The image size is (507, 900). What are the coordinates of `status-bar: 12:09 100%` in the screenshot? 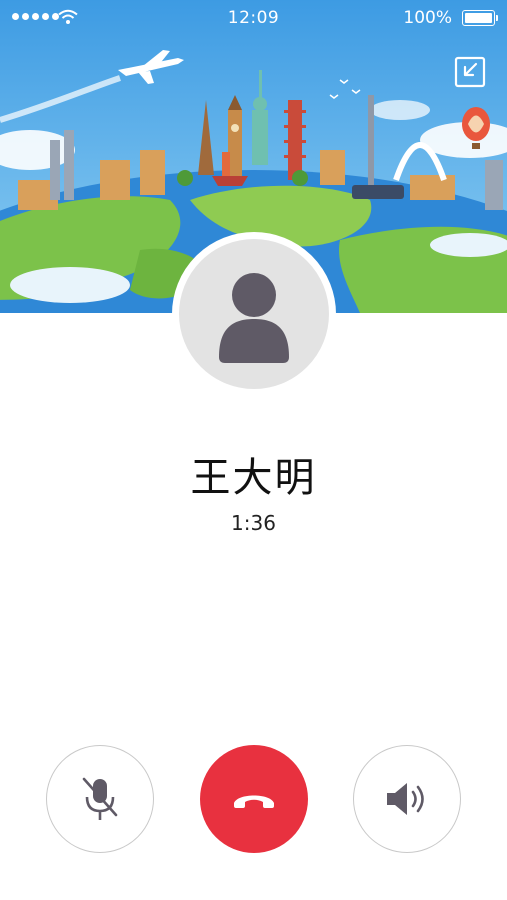 It's located at (253, 18).